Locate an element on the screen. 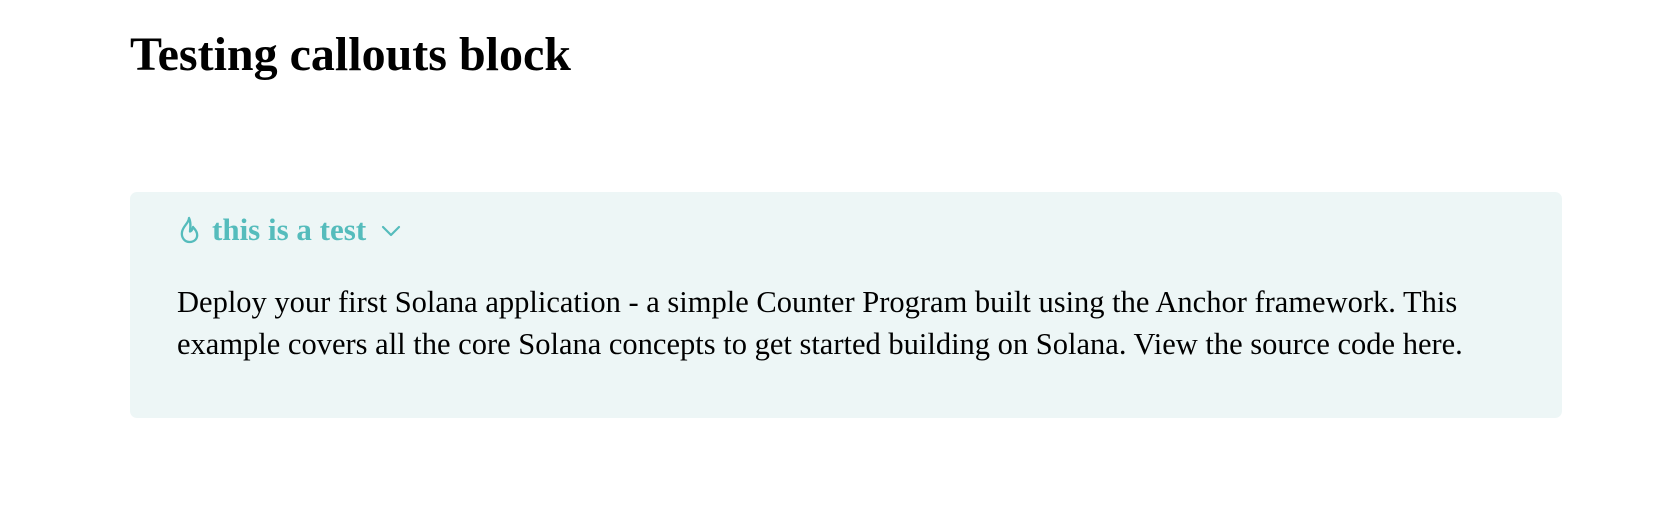  chevron-down-icon is located at coordinates (391, 231).